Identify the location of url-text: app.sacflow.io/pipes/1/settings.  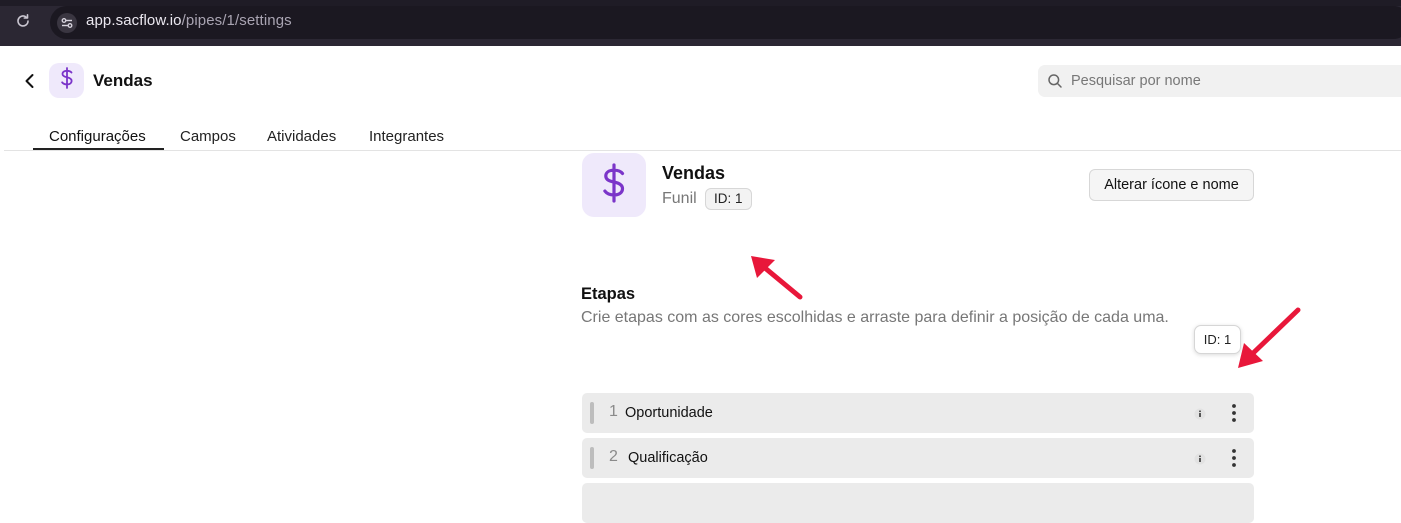
(189, 20).